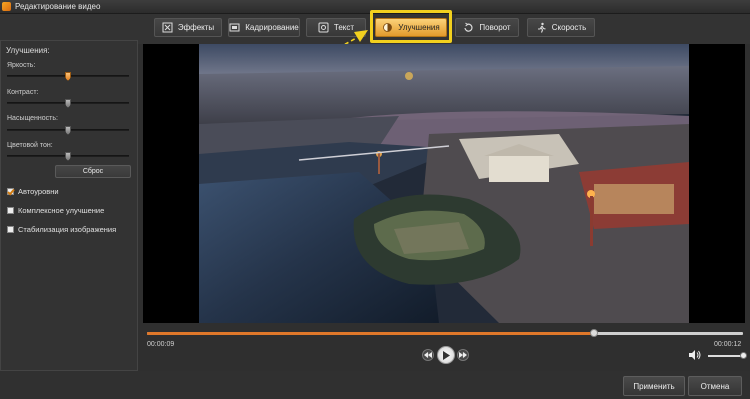  I want to click on window-title: Редактирование видео, so click(58, 6).